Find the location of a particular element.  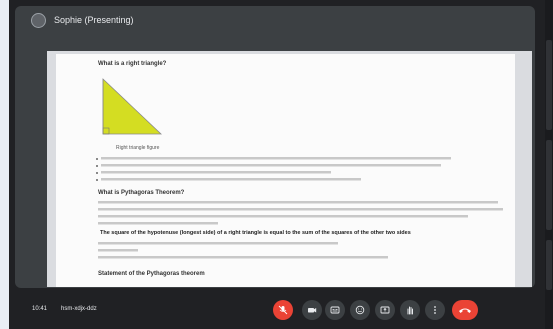

paragraph-lines is located at coordinates (300, 213).